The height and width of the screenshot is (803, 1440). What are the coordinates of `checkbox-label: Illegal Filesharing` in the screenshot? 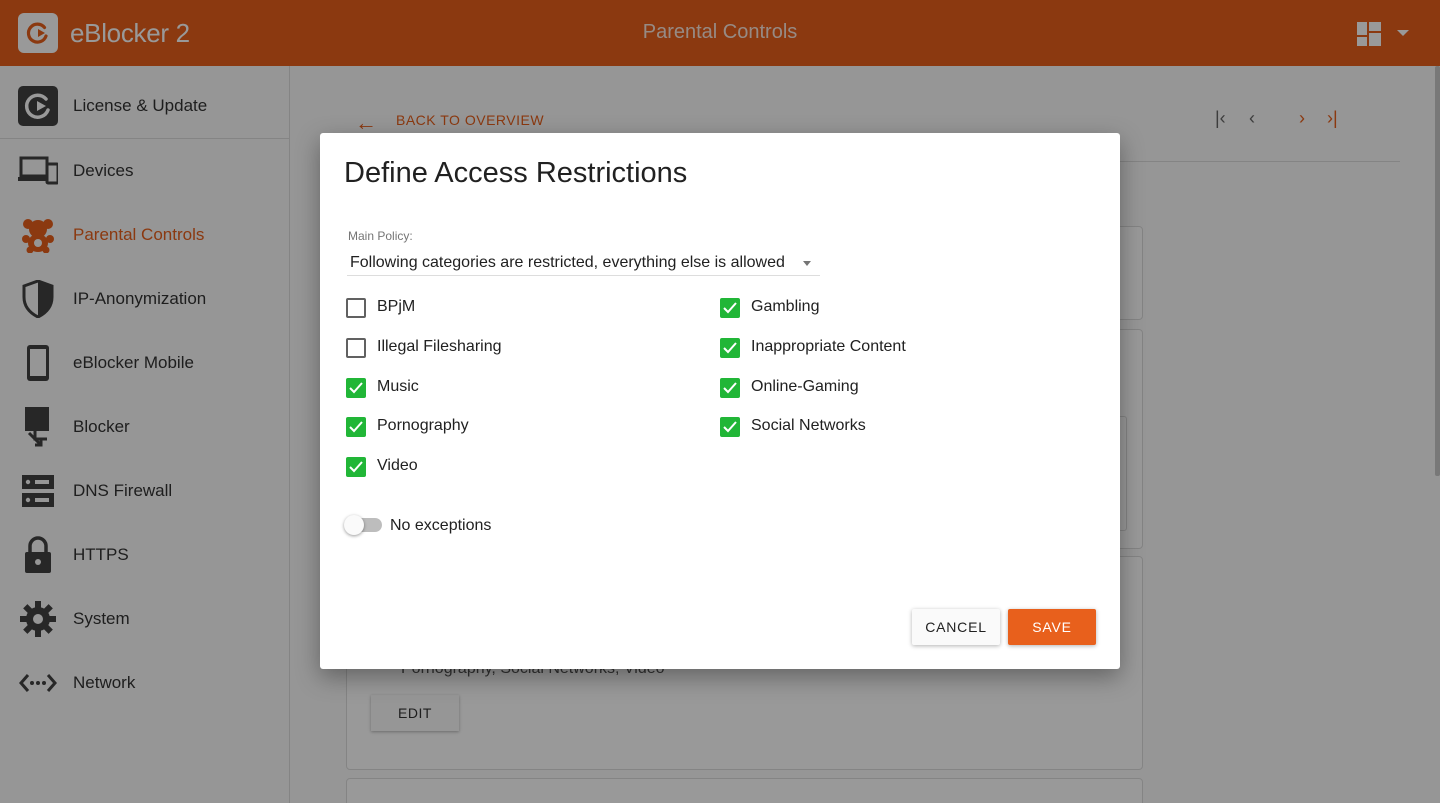 It's located at (439, 346).